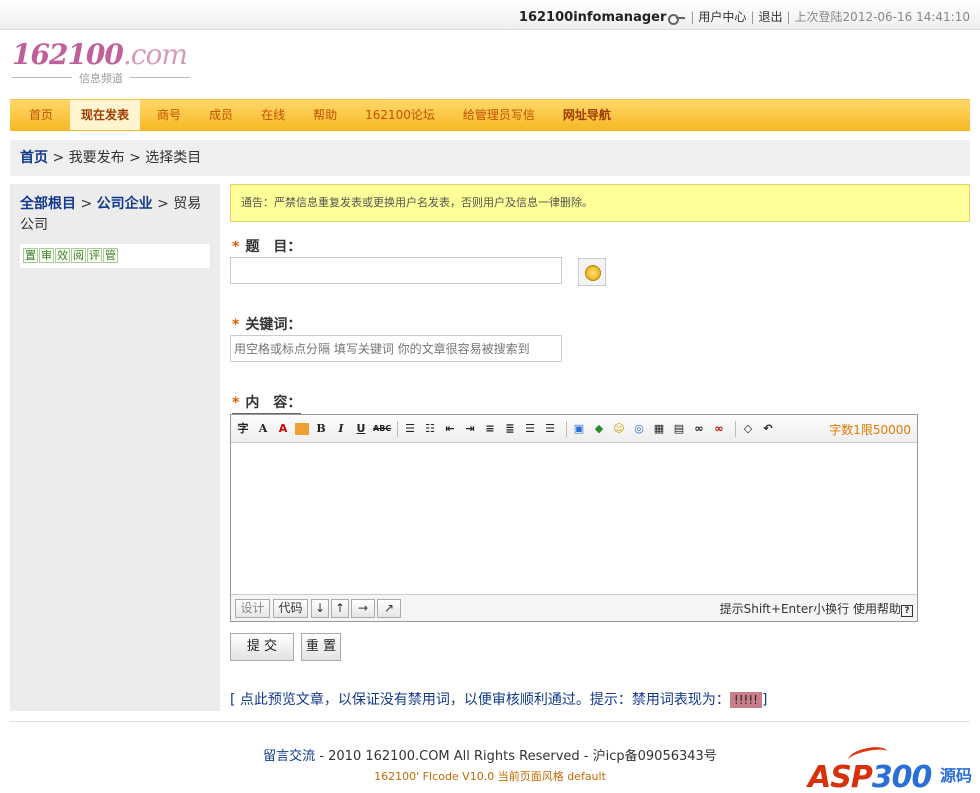 This screenshot has width=980, height=793. What do you see at coordinates (94, 255) in the screenshot?
I see `tool-comment-icon: 评` at bounding box center [94, 255].